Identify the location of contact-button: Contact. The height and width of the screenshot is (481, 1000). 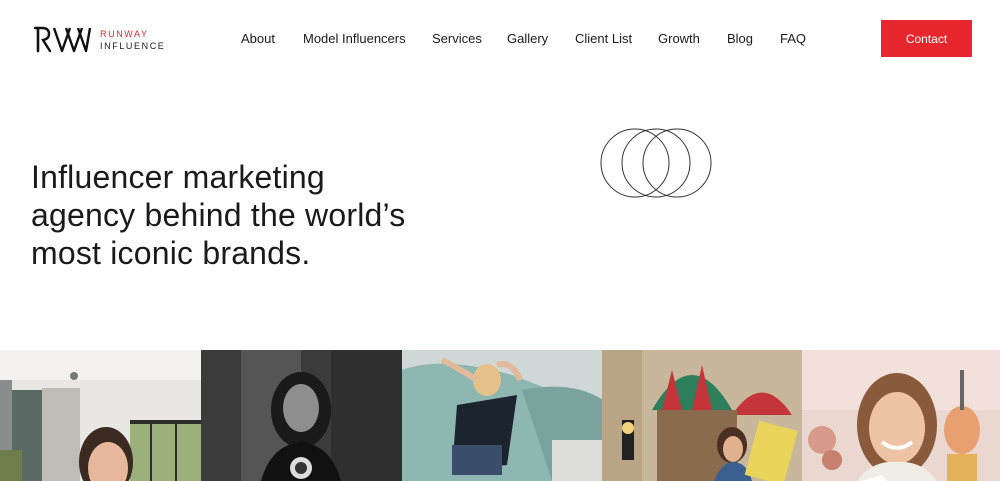
(926, 38).